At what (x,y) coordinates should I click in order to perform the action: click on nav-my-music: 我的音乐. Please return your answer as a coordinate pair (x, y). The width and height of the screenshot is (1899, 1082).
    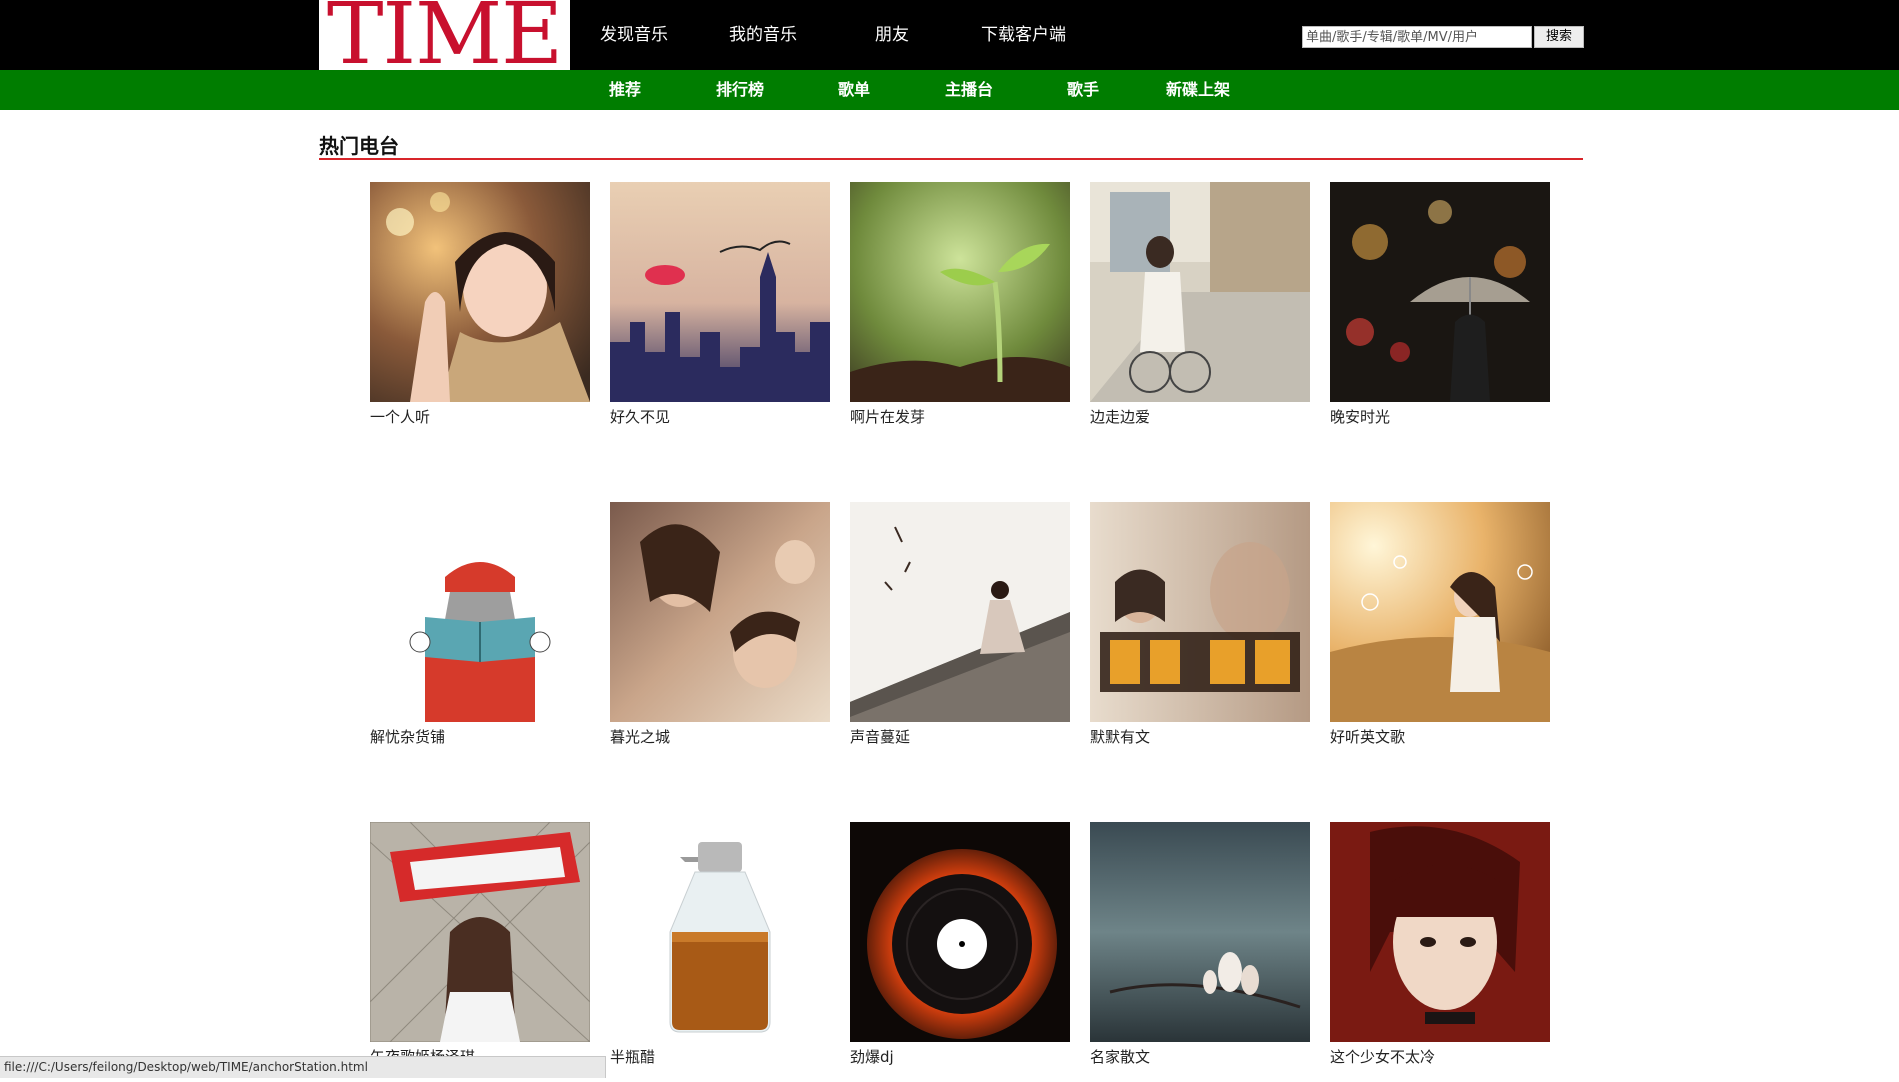
    Looking at the image, I should click on (763, 35).